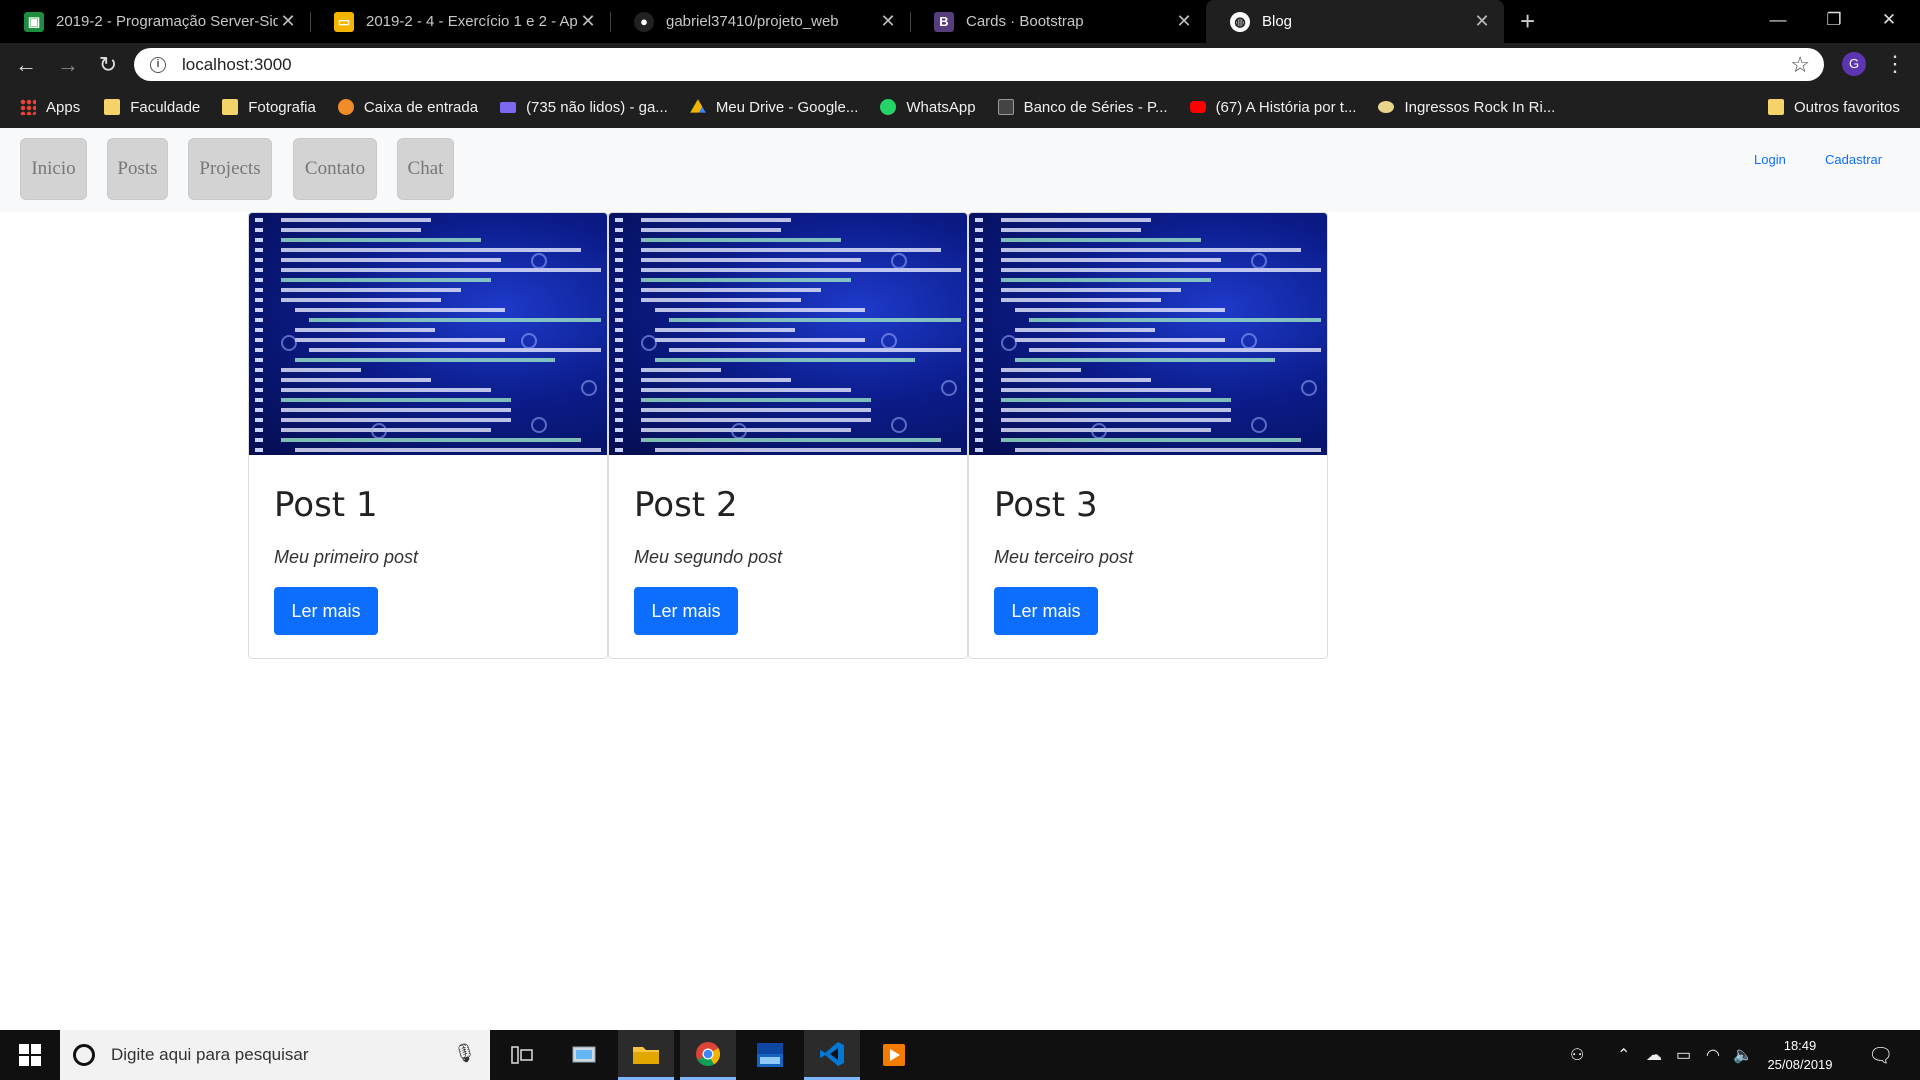 Image resolution: width=1920 pixels, height=1080 pixels. I want to click on card-title: Post 3, so click(1046, 505).